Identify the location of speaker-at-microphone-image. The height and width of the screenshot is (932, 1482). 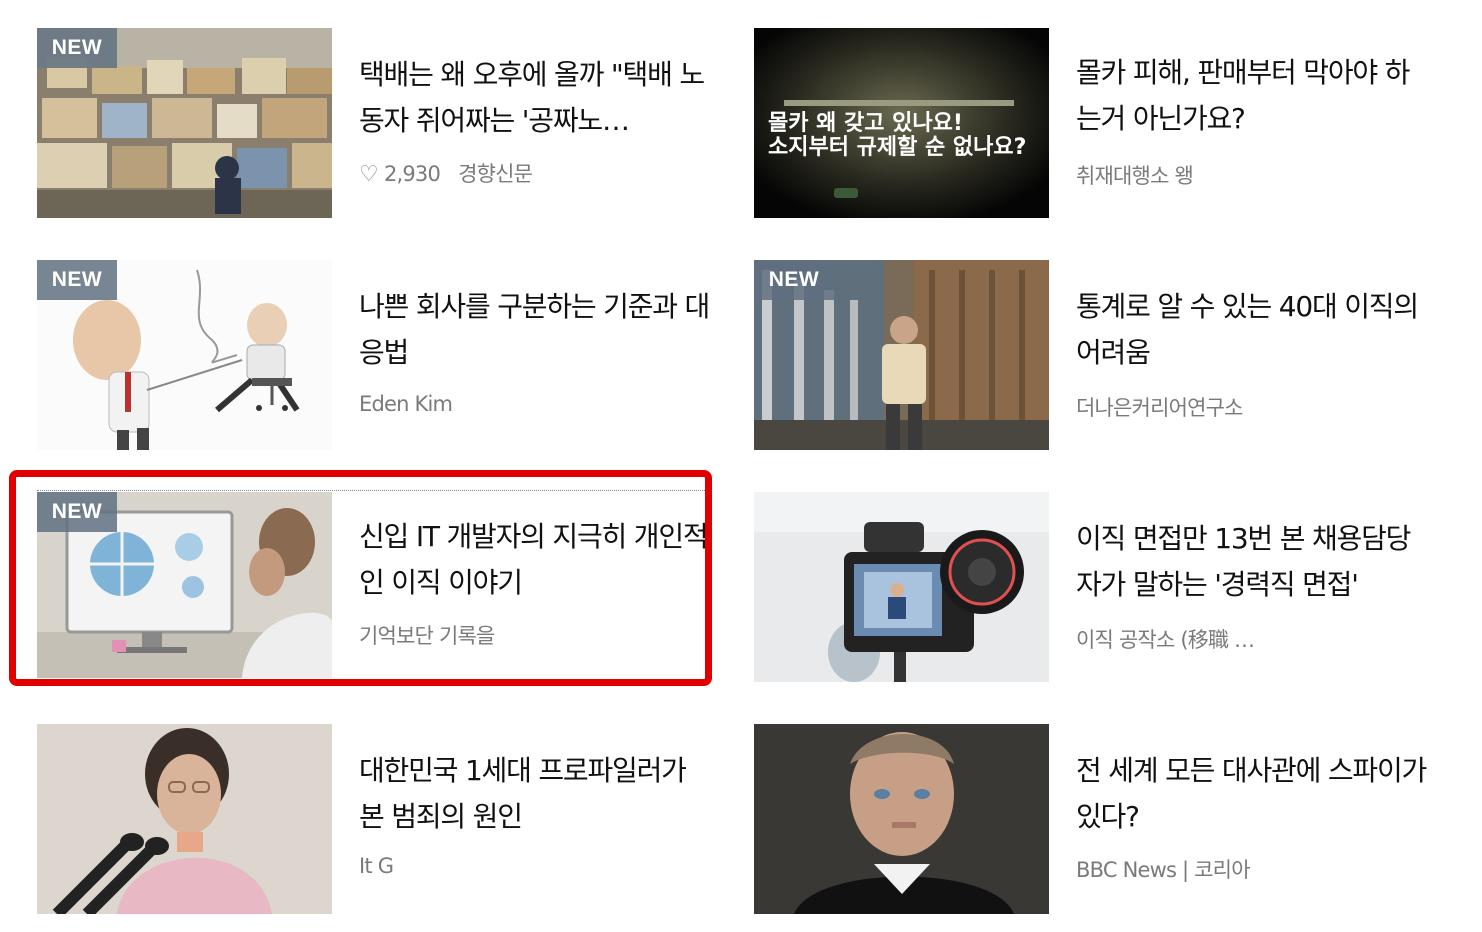
(184, 819).